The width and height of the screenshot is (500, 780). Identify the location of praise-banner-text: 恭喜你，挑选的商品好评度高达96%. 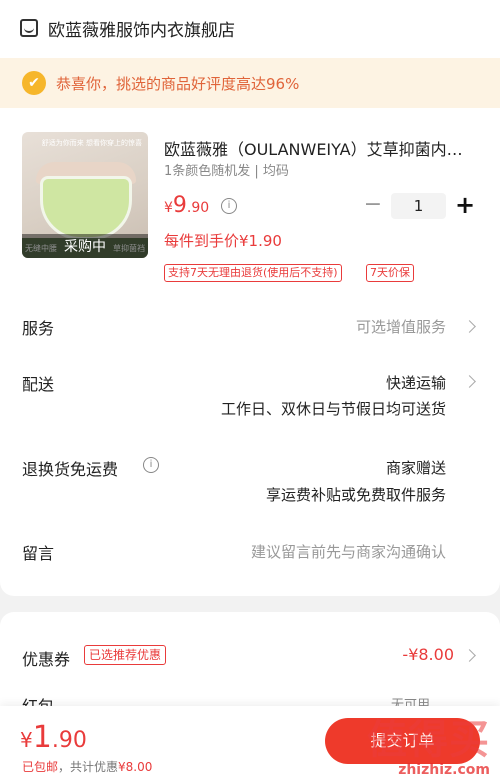
(178, 83).